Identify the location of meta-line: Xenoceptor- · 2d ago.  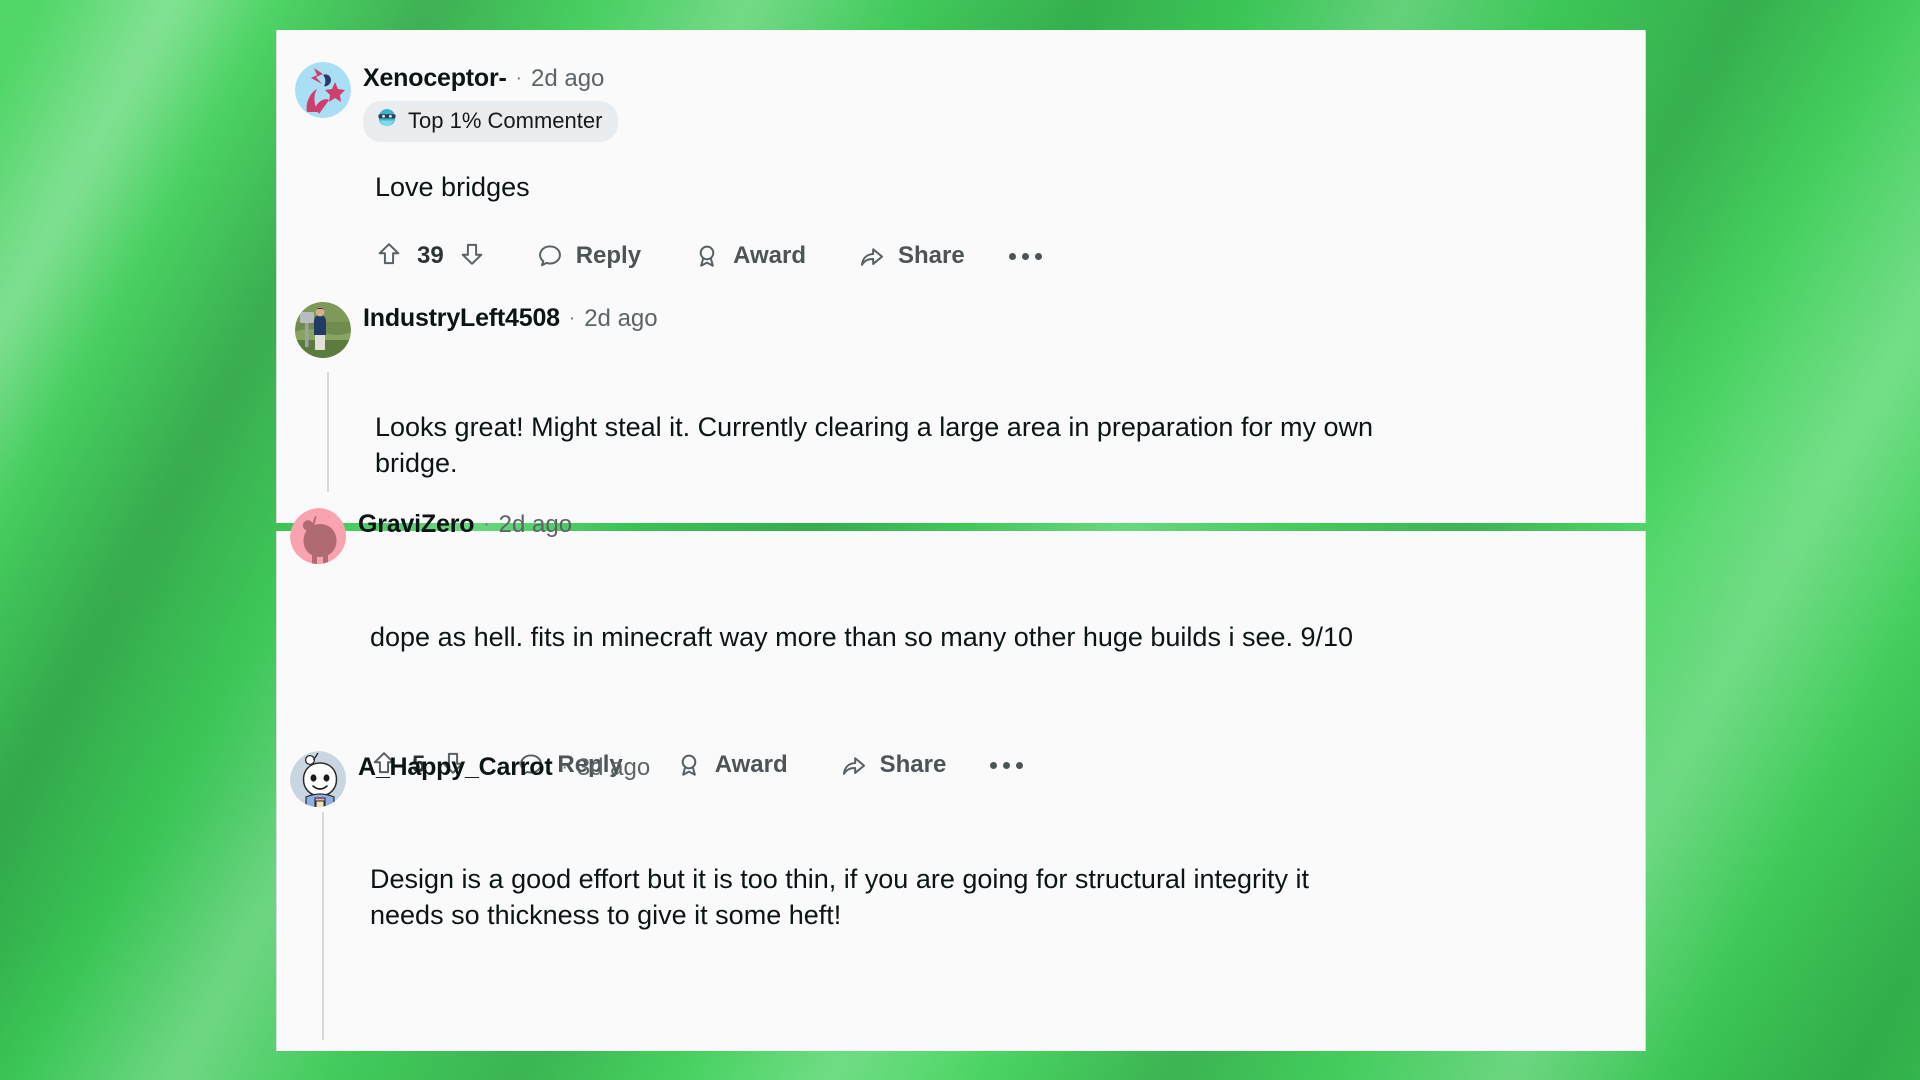
(490, 78).